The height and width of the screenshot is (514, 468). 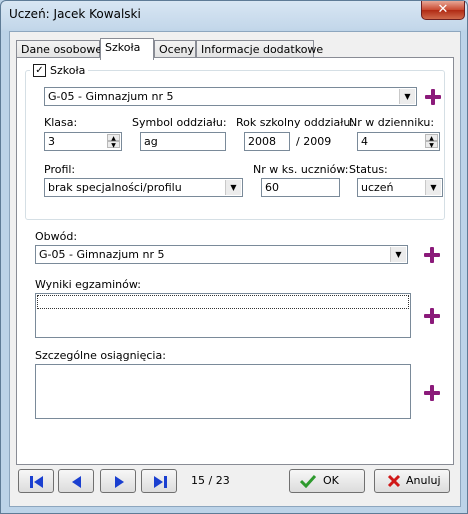 What do you see at coordinates (300, 187) in the screenshot?
I see `nr-ks-field: 60` at bounding box center [300, 187].